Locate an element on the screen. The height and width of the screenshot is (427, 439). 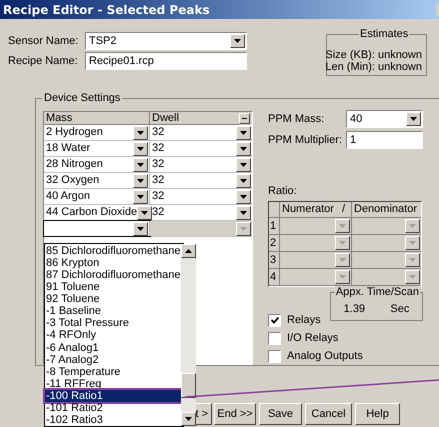
list-item: -101 Ratio2 is located at coordinates (113, 408).